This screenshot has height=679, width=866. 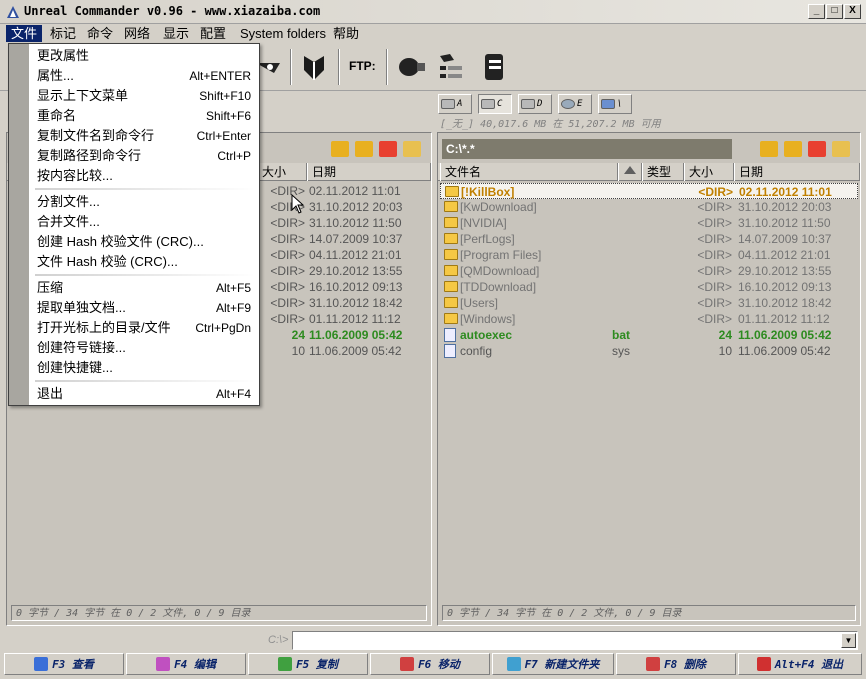 What do you see at coordinates (24, 33) in the screenshot?
I see `menu-file: 文件` at bounding box center [24, 33].